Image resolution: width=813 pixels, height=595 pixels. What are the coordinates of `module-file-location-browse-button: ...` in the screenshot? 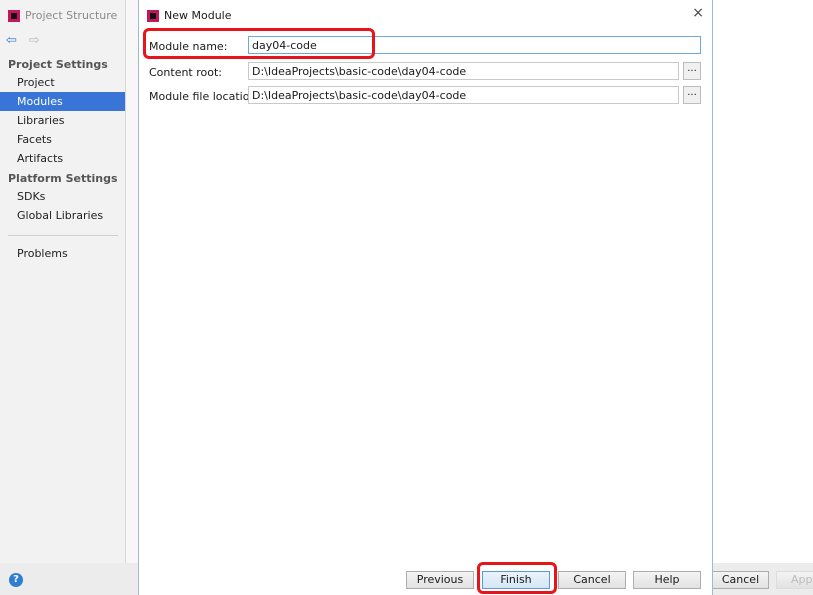 It's located at (692, 95).